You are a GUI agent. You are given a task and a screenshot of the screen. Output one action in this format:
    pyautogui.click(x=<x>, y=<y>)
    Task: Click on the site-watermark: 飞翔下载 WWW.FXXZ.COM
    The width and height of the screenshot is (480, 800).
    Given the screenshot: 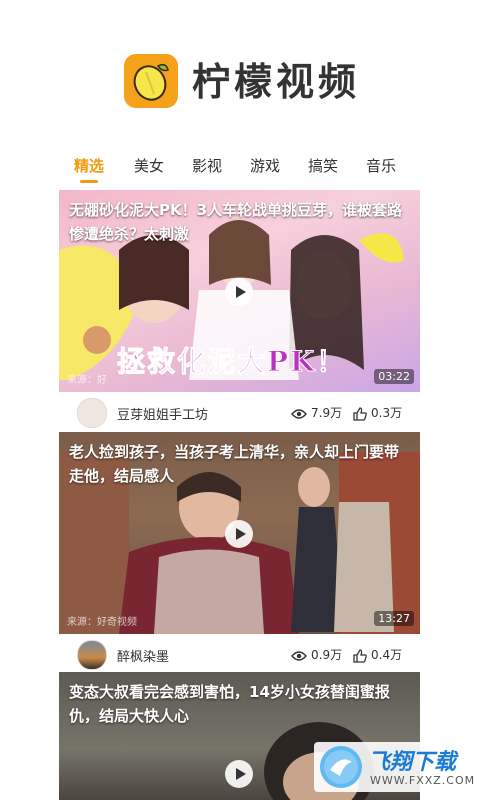 What is the action you would take?
    pyautogui.click(x=395, y=767)
    